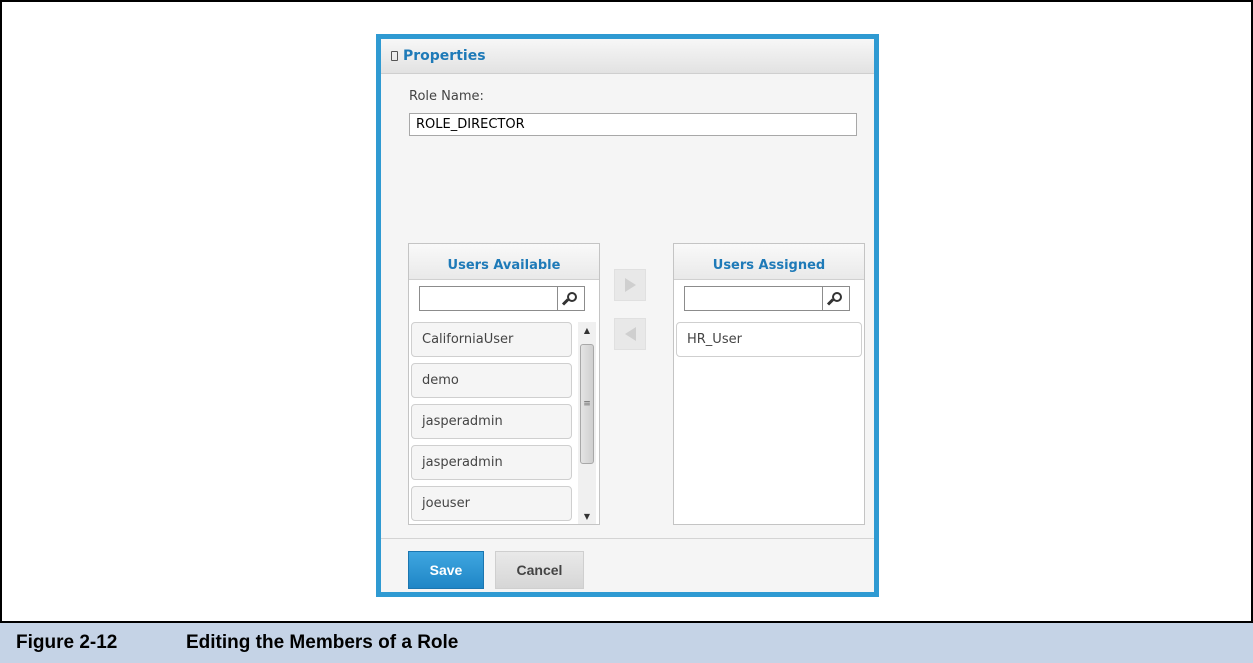 The image size is (1253, 663). What do you see at coordinates (488, 298) in the screenshot?
I see `users-available-search-input` at bounding box center [488, 298].